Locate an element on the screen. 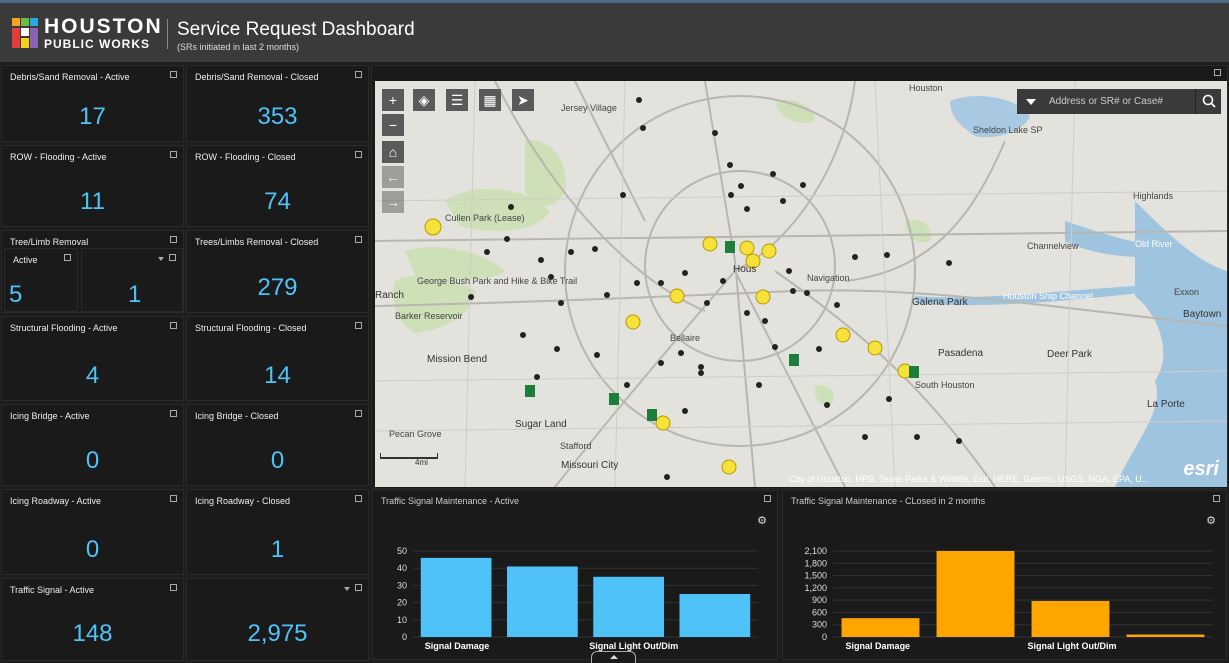 Image resolution: width=1229 pixels, height=663 pixels. zoom-out-button: − is located at coordinates (393, 125).